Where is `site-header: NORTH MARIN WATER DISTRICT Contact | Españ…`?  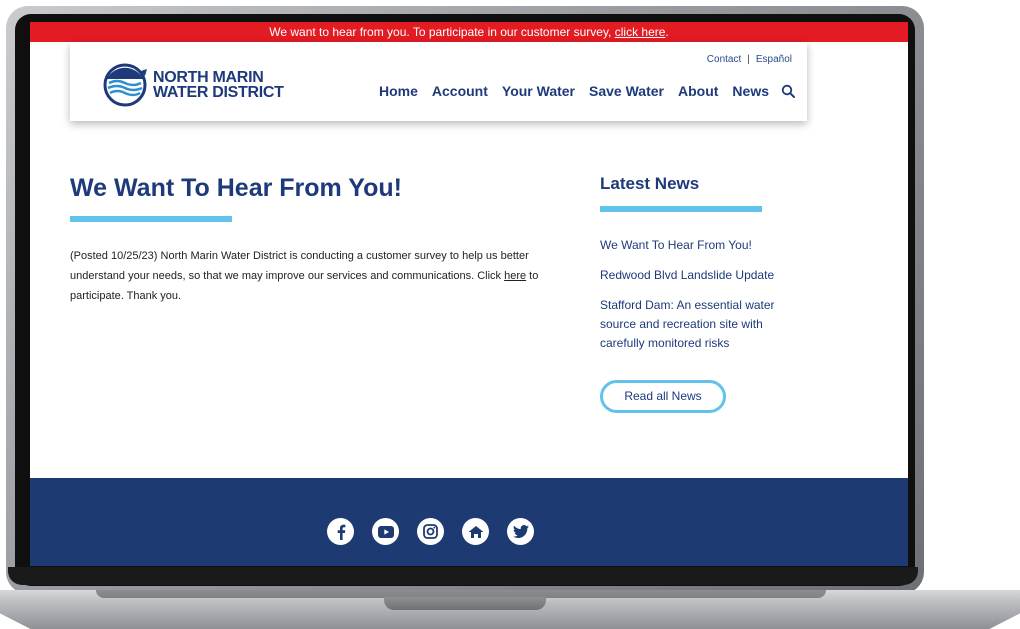 site-header: NORTH MARIN WATER DISTRICT Contact | Españ… is located at coordinates (438, 81).